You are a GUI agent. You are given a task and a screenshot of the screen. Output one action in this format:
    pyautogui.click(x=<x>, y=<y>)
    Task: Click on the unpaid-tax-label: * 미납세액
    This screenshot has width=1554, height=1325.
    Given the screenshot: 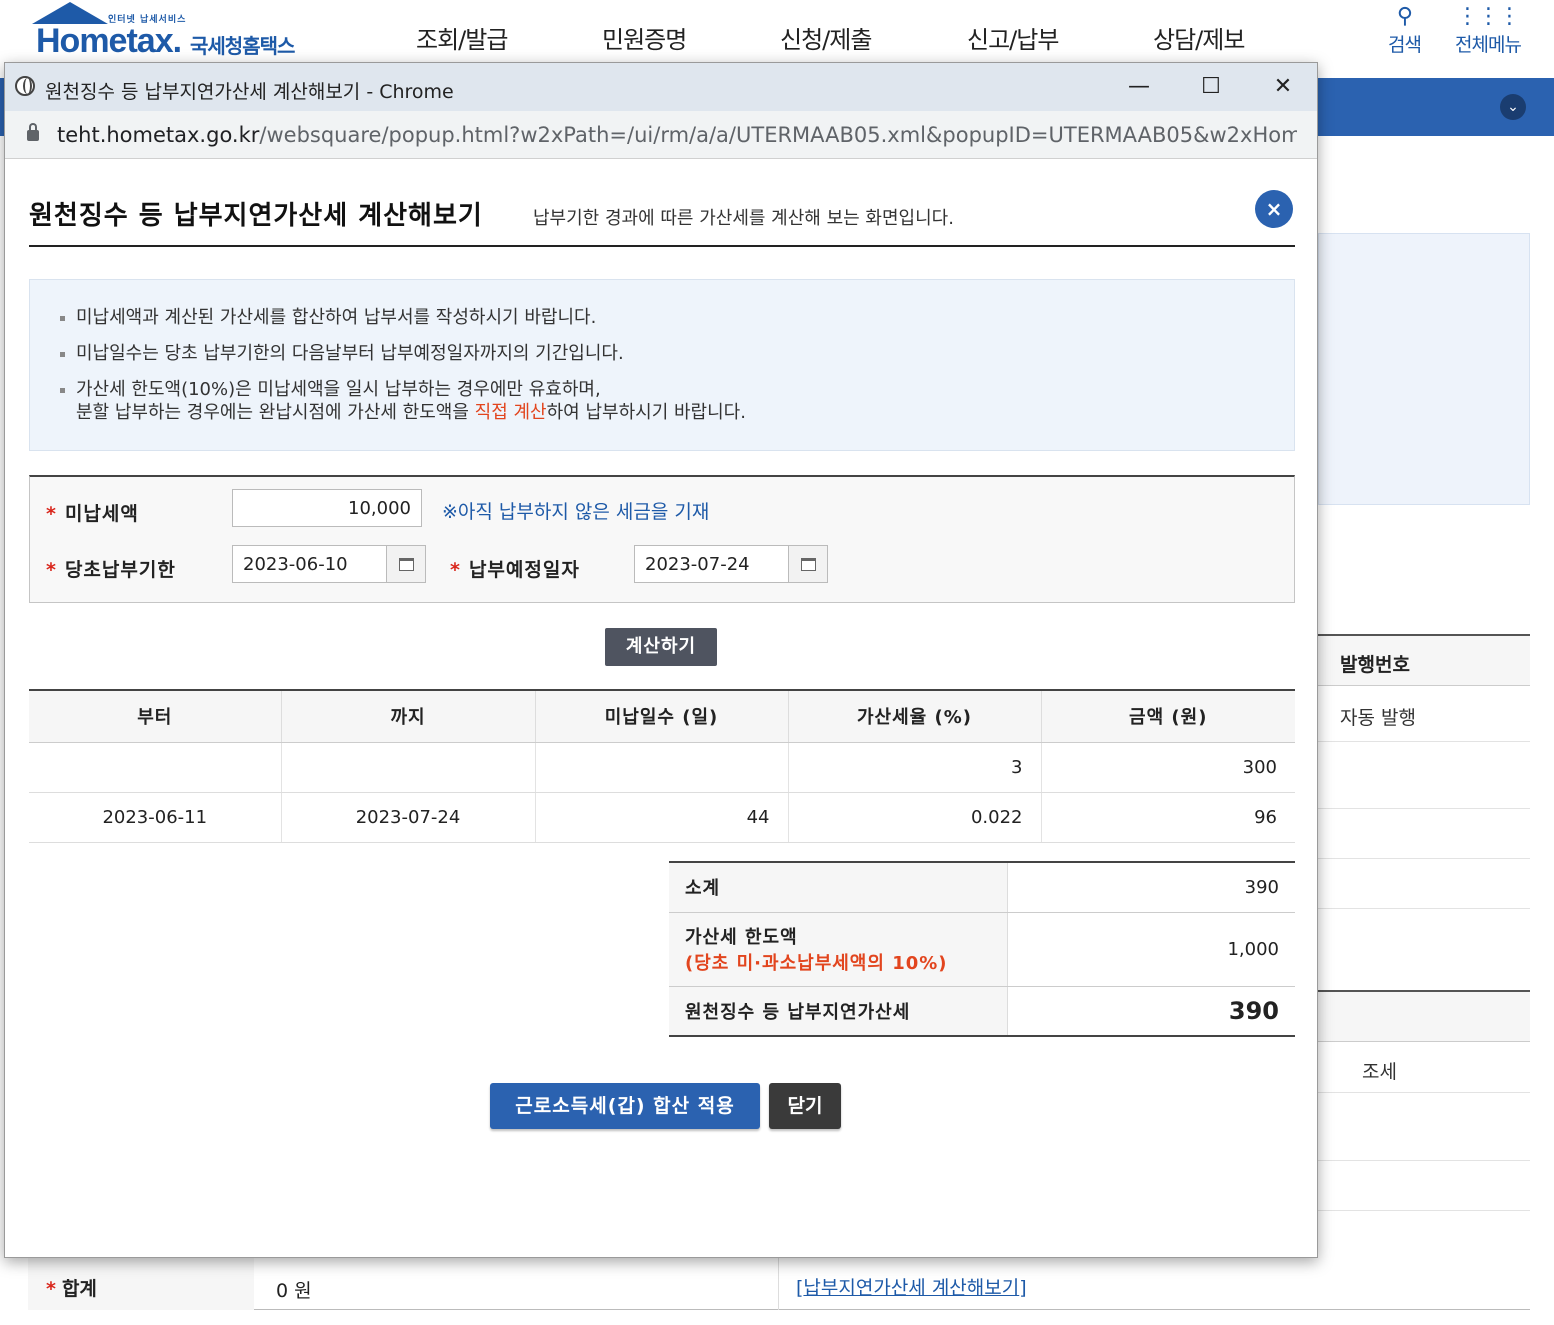 What is the action you would take?
    pyautogui.click(x=92, y=512)
    